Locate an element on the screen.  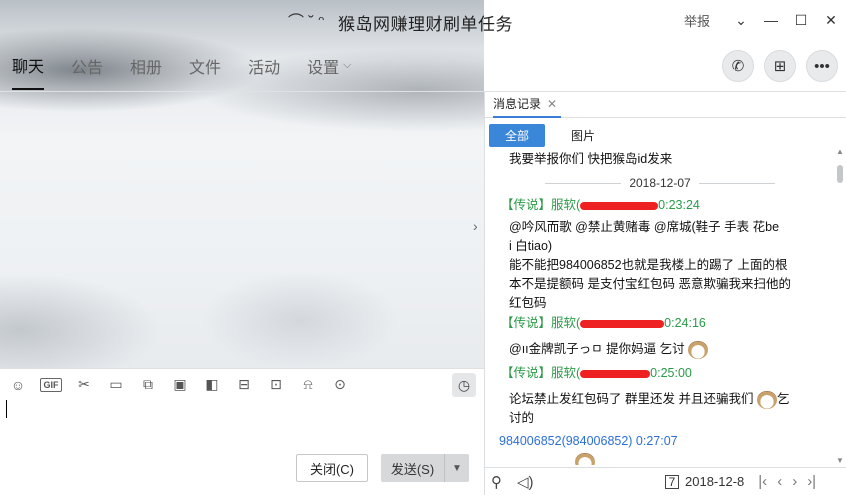
input-toolbar: ☺ GIF ✂ ▭ ⧉ ▣ ◧ ⊟ ⊡ ⍾ ⊙ ◷ is located at coordinates (242, 384).